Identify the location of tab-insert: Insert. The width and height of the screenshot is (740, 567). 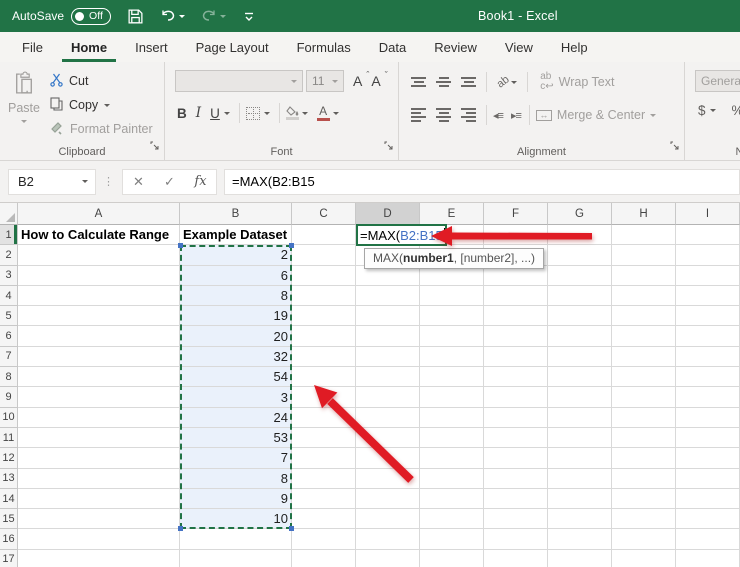
(151, 47).